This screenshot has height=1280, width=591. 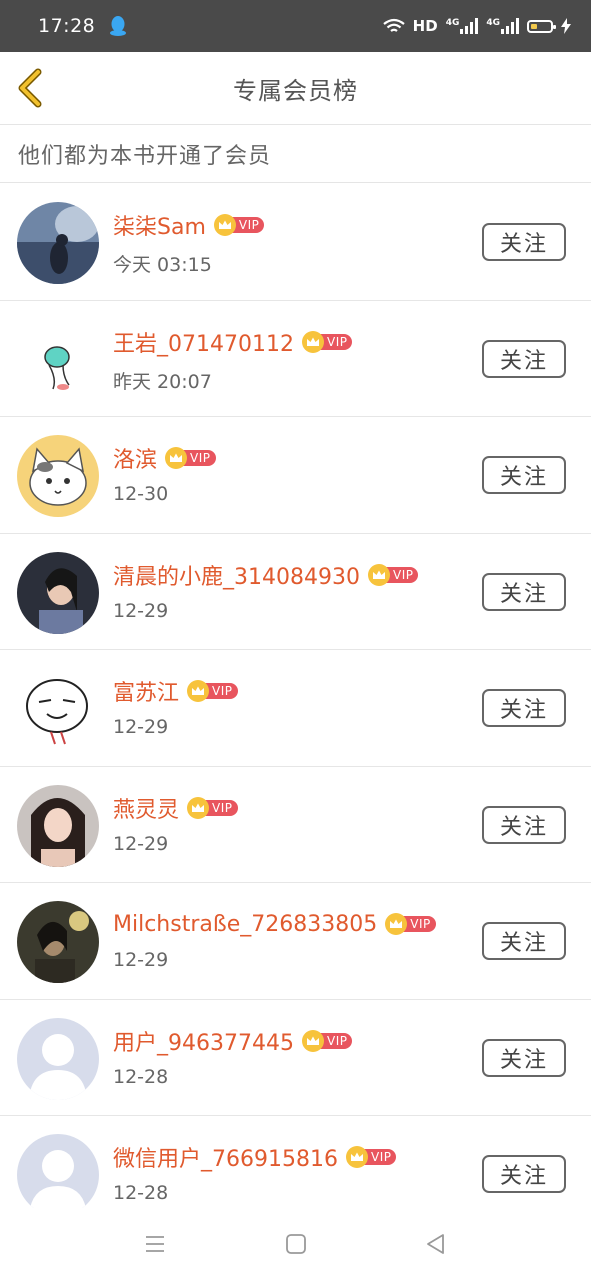 I want to click on member-info: 清晨的小鹿_314084930 VIP 12-29, so click(x=266, y=590).